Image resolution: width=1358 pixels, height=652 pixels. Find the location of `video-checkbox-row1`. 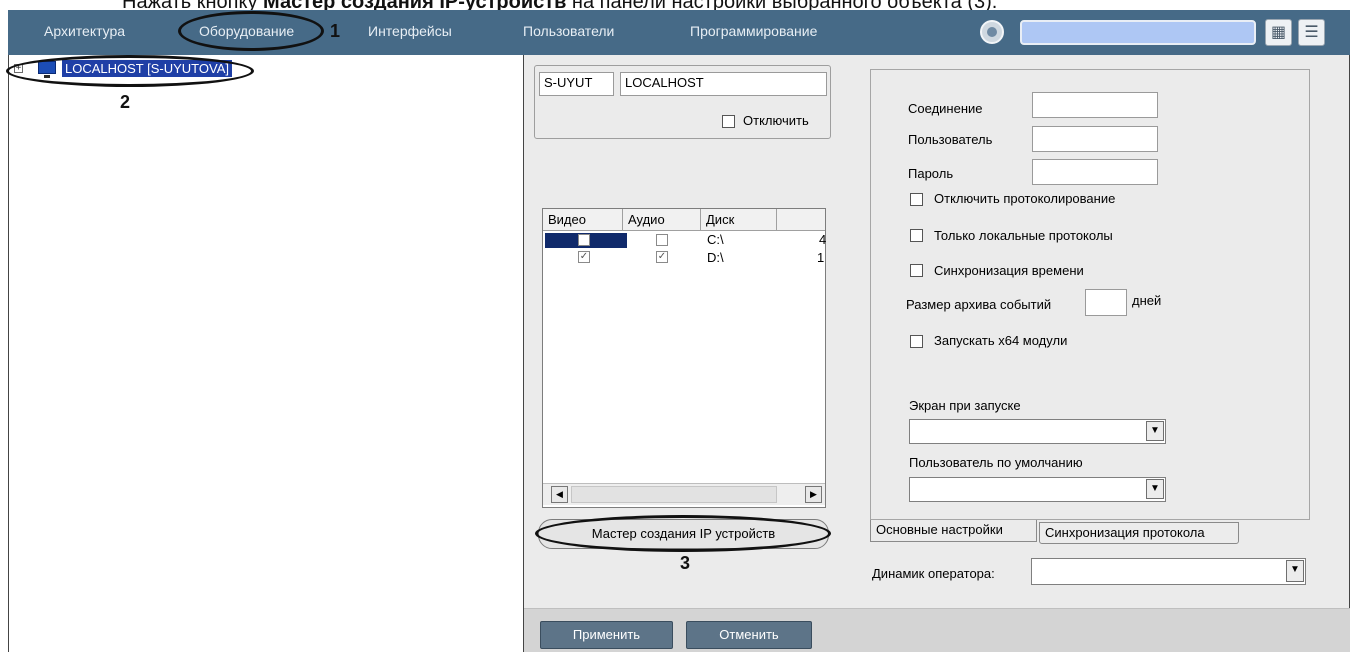

video-checkbox-row1 is located at coordinates (584, 240).